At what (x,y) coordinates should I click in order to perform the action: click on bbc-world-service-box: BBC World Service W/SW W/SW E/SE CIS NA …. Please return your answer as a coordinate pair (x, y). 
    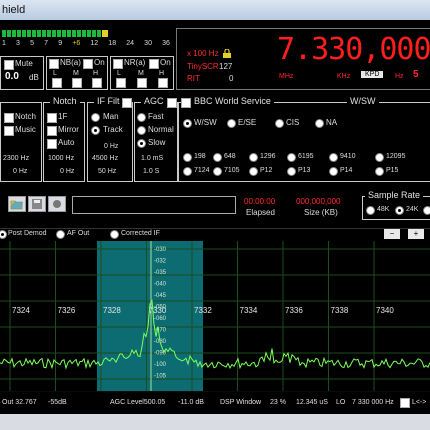
    Looking at the image, I should click on (304, 139).